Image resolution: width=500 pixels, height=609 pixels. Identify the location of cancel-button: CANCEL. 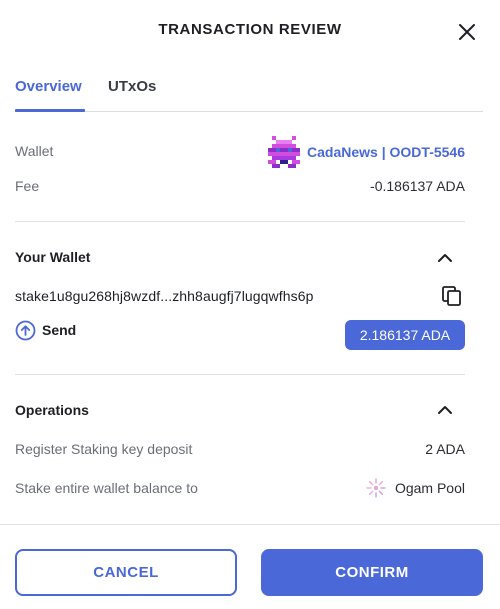
(126, 572).